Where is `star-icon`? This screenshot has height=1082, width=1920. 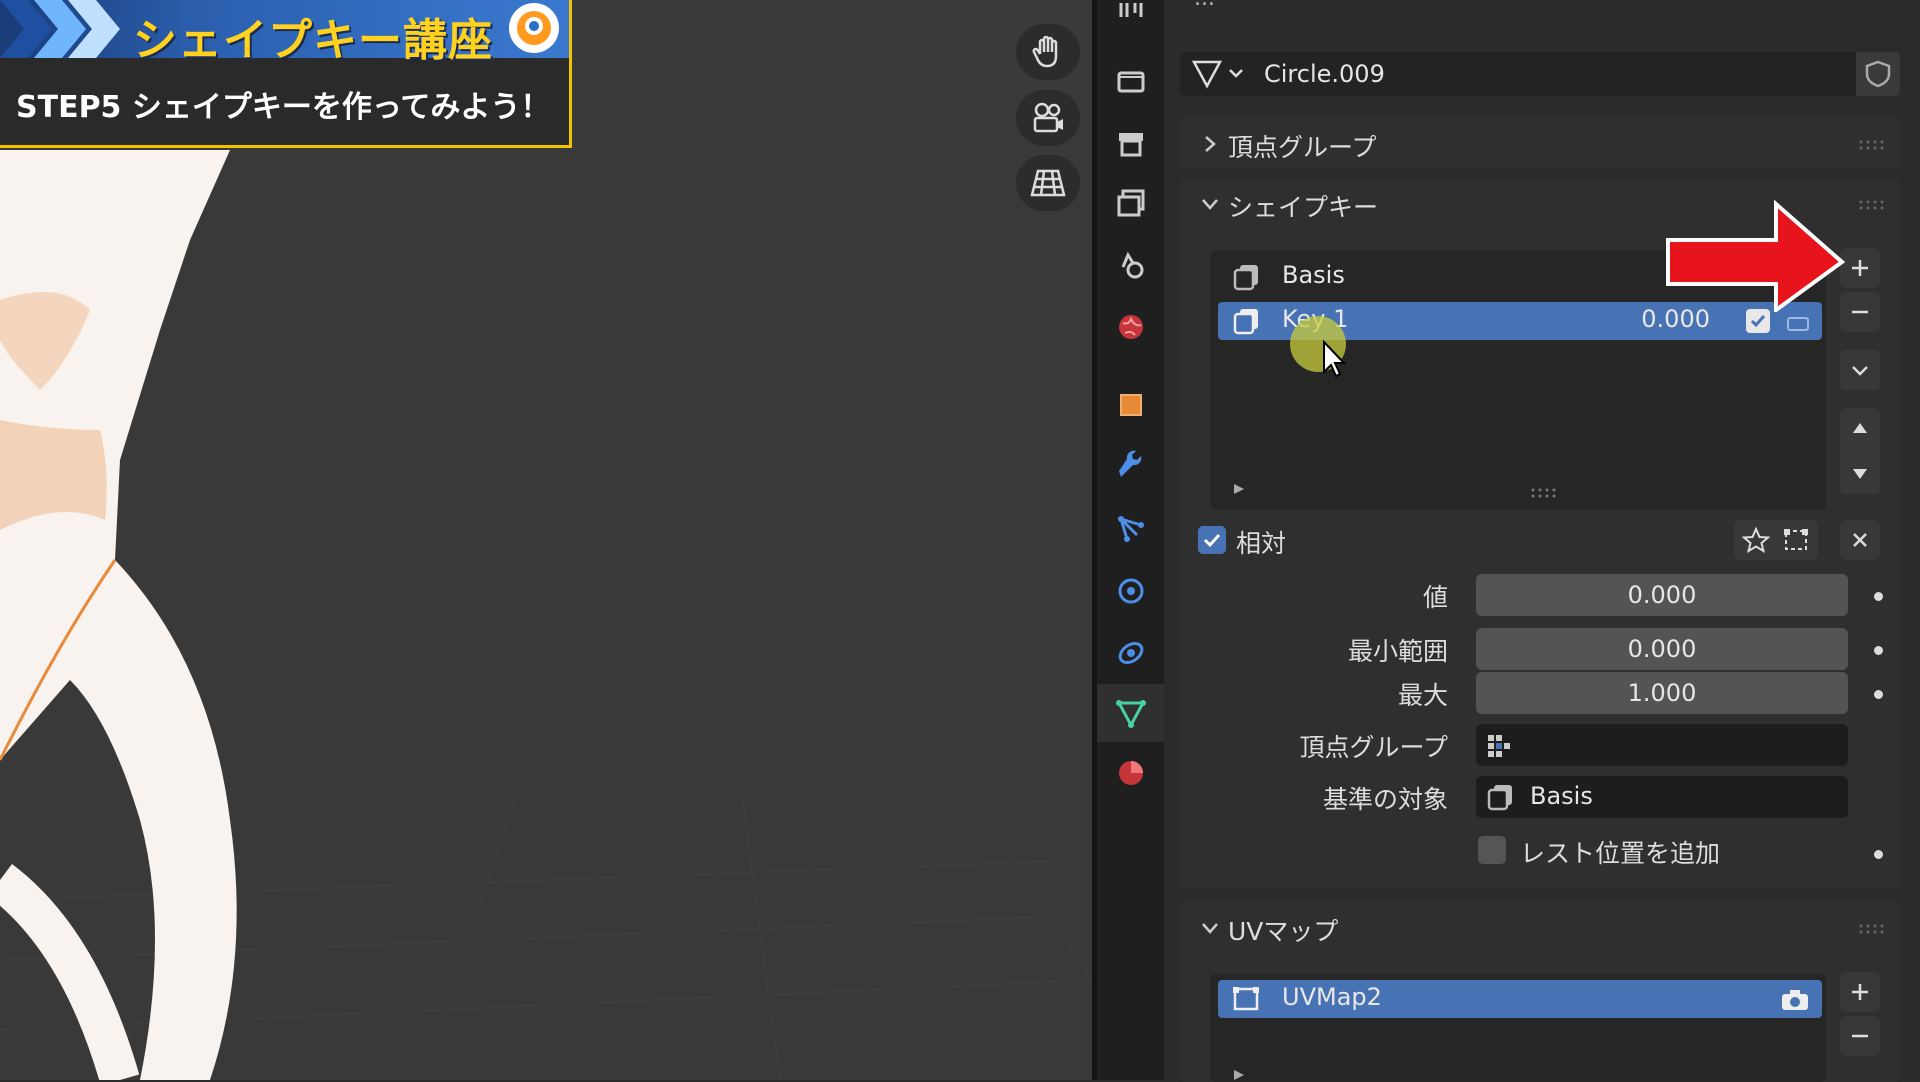 star-icon is located at coordinates (1756, 540).